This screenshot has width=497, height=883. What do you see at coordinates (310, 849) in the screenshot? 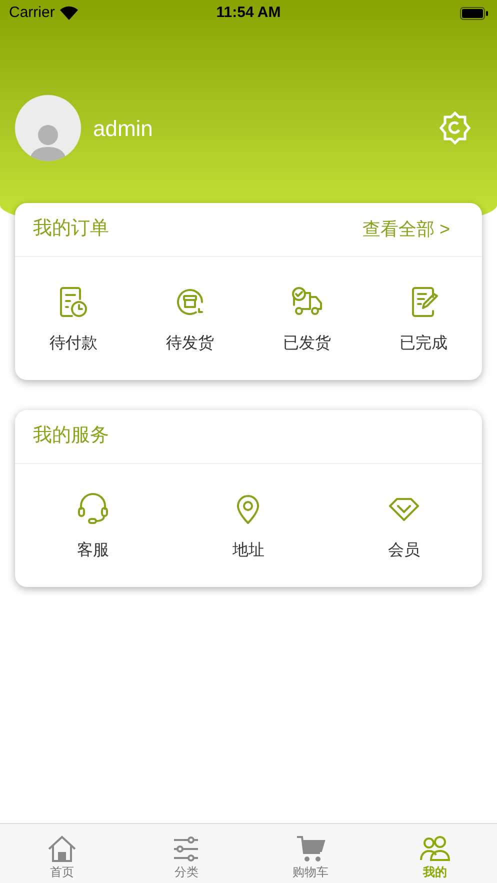
I see `shopping-cart-icon` at bounding box center [310, 849].